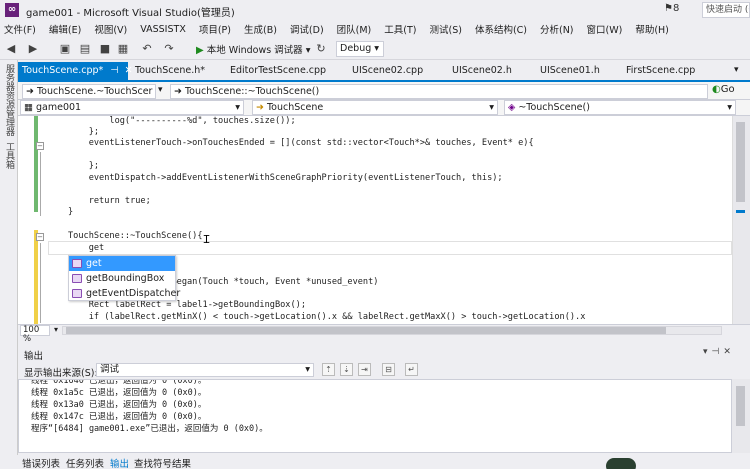 The width and height of the screenshot is (750, 469). What do you see at coordinates (34, 356) in the screenshot?
I see `output-panel-title: 输出` at bounding box center [34, 356].